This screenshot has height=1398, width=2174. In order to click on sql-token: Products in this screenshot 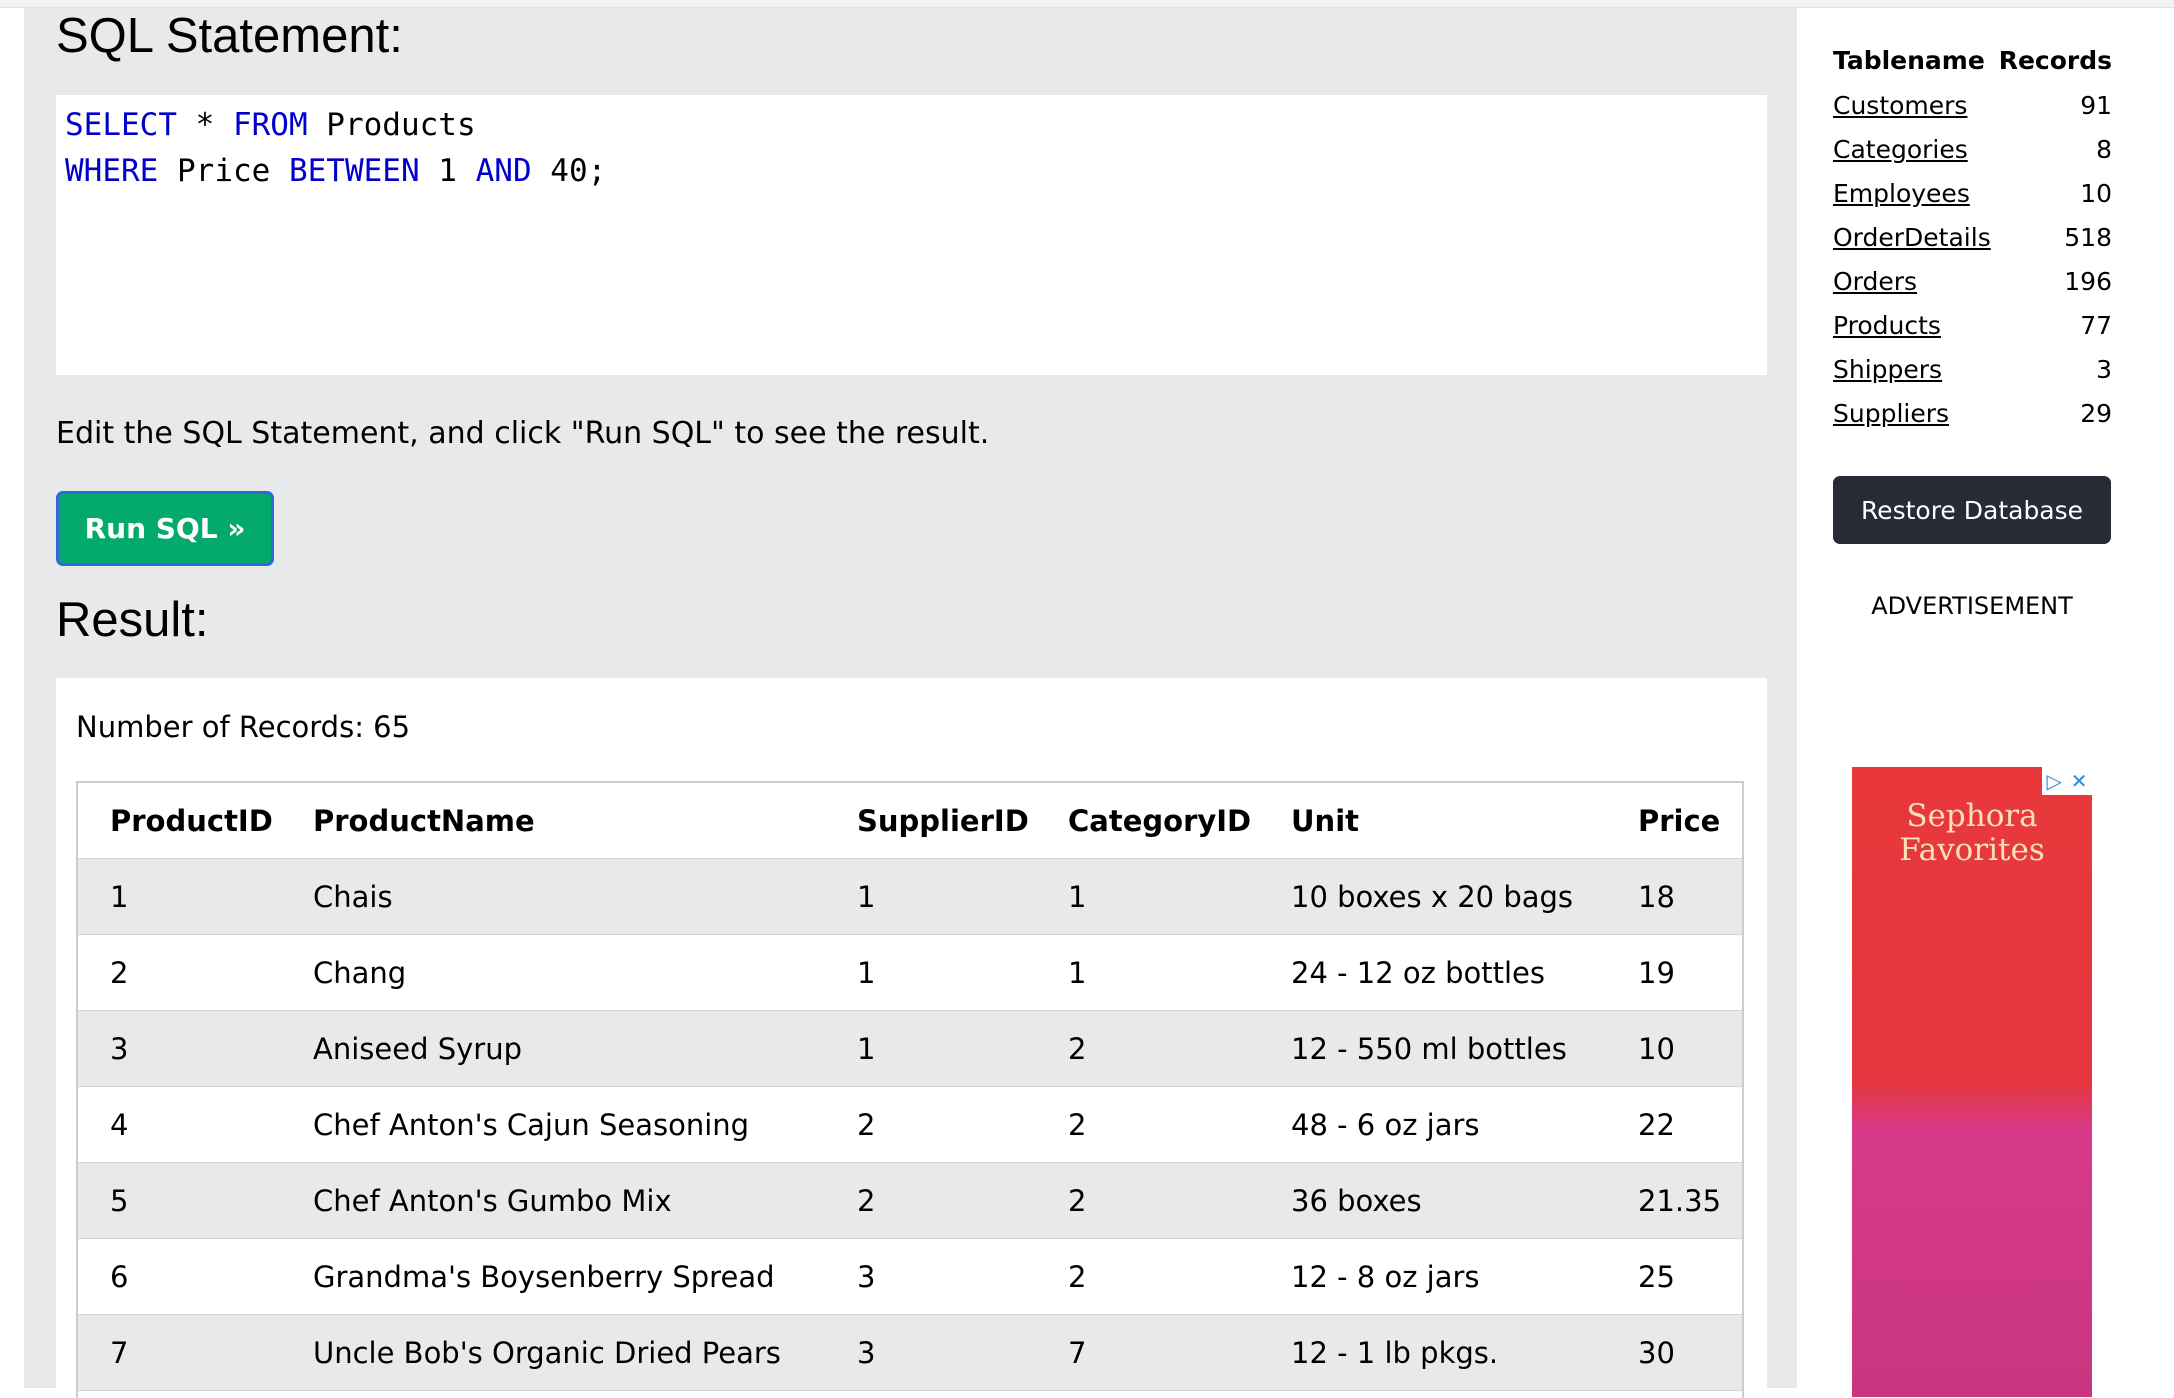, I will do `click(391, 125)`.